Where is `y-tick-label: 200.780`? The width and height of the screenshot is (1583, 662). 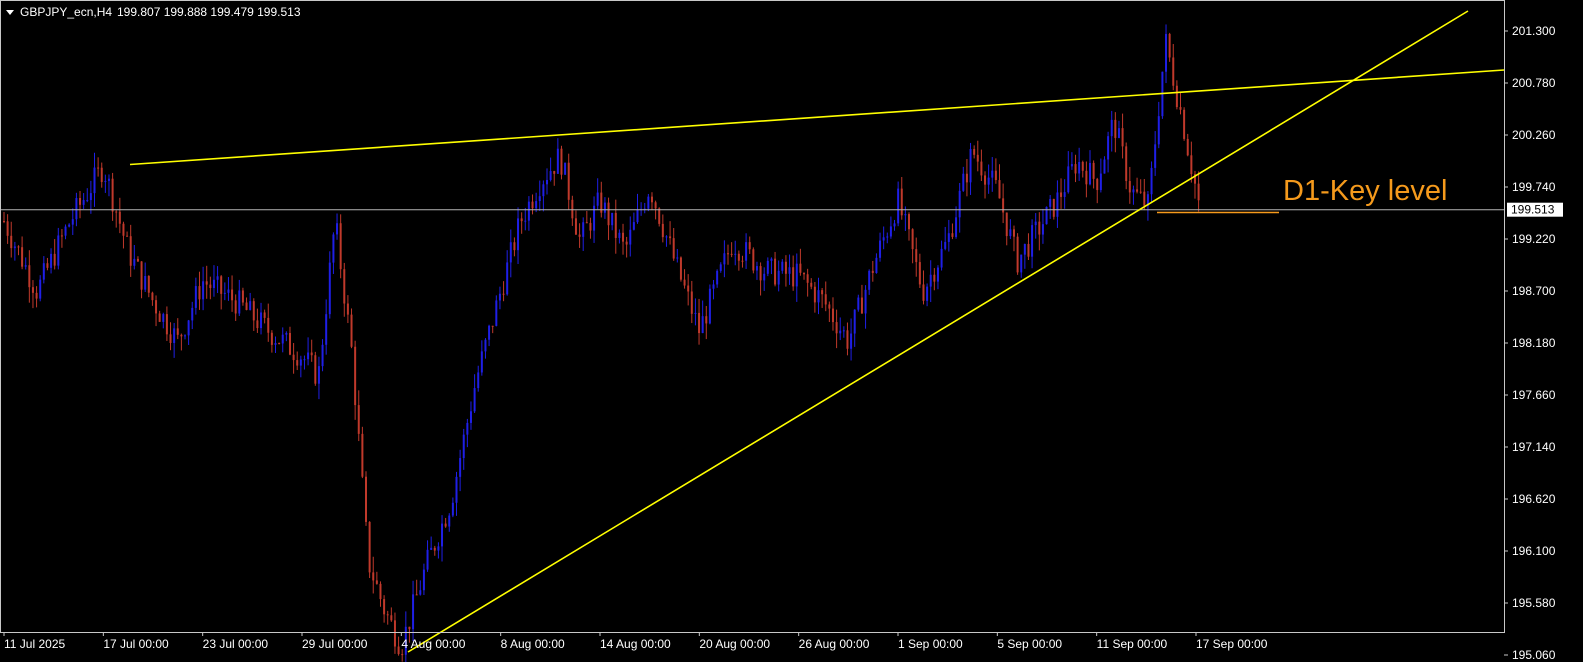
y-tick-label: 200.780 is located at coordinates (1534, 83).